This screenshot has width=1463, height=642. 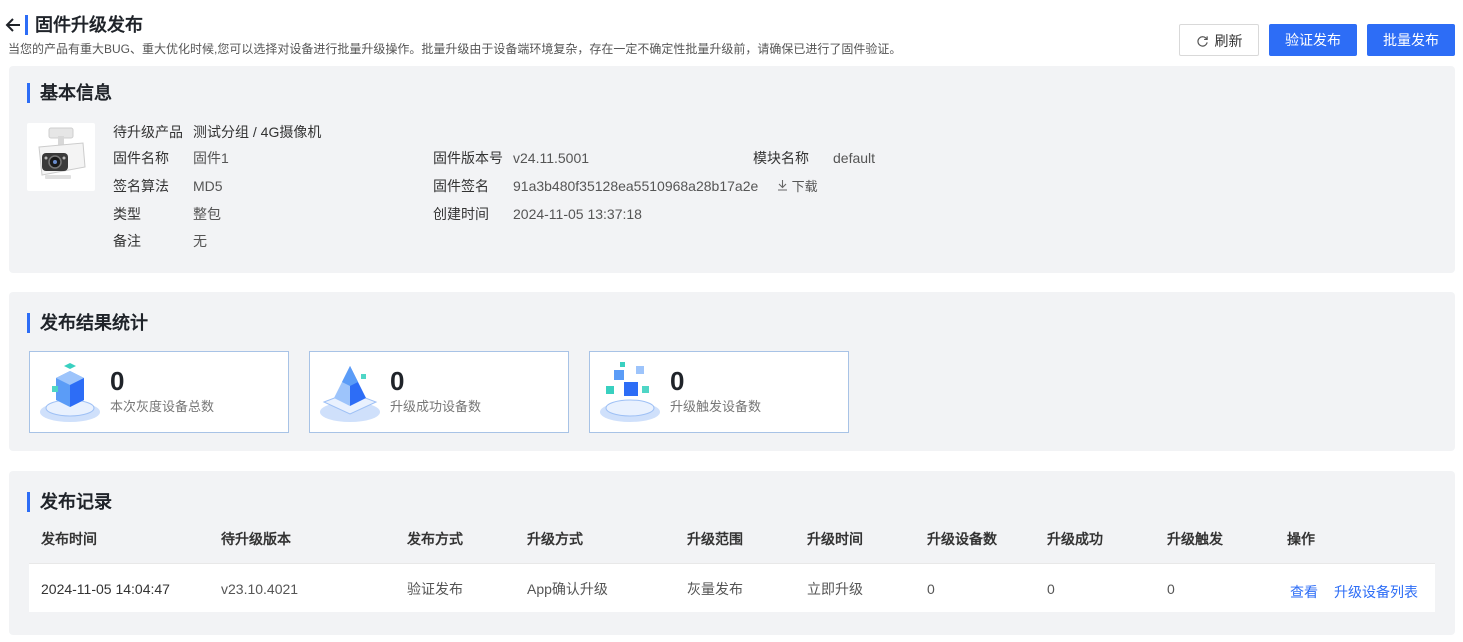 I want to click on refresh-icon, so click(x=1202, y=43).